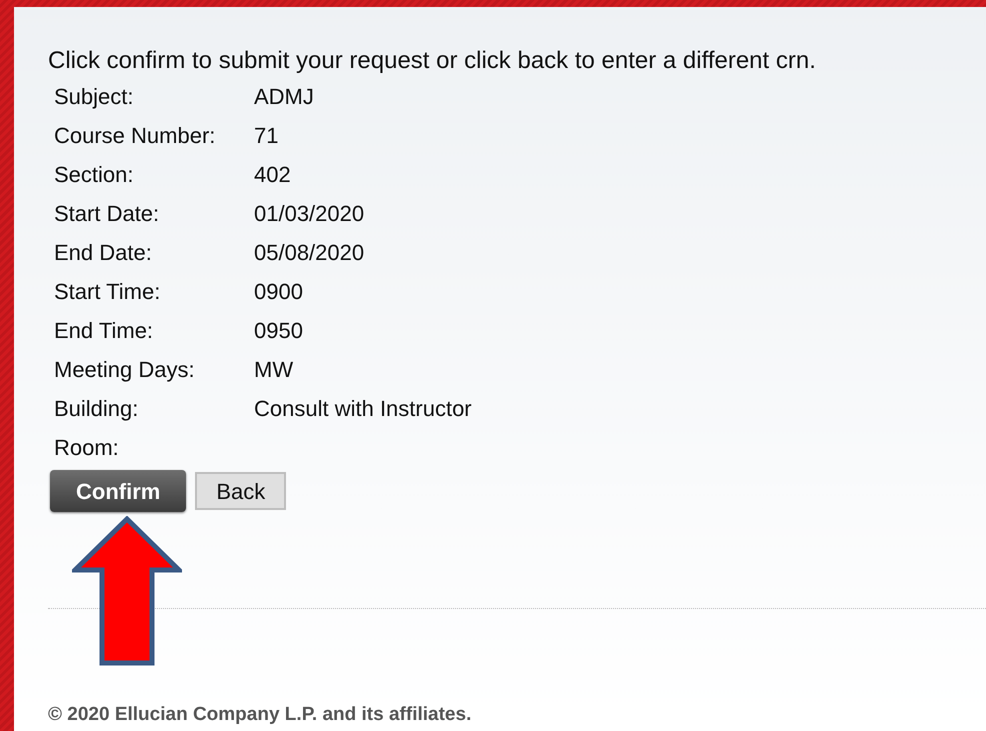 This screenshot has width=986, height=731. What do you see at coordinates (97, 409) in the screenshot?
I see `field-label: Building:` at bounding box center [97, 409].